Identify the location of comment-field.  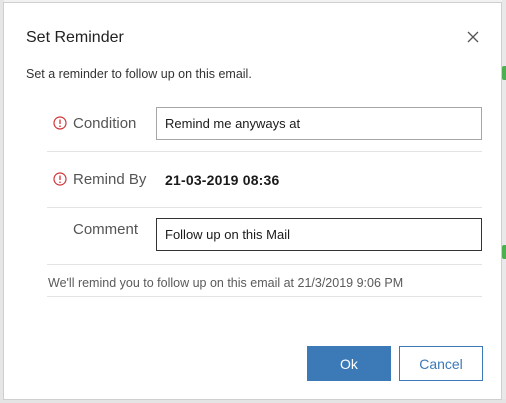
(319, 234).